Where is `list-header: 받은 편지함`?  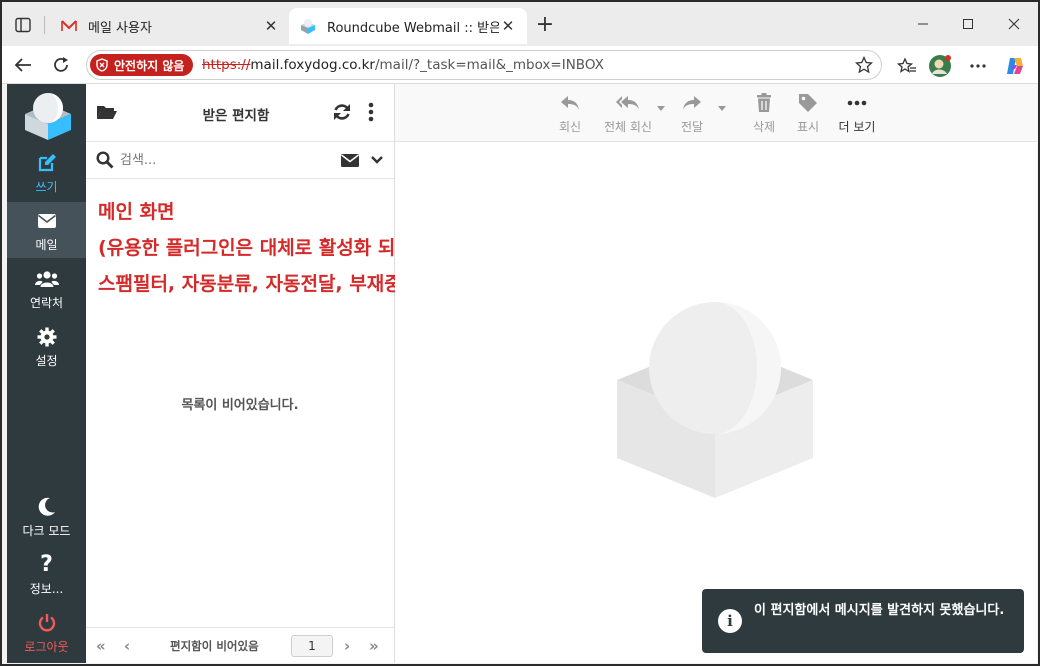 list-header: 받은 편지함 is located at coordinates (240, 113).